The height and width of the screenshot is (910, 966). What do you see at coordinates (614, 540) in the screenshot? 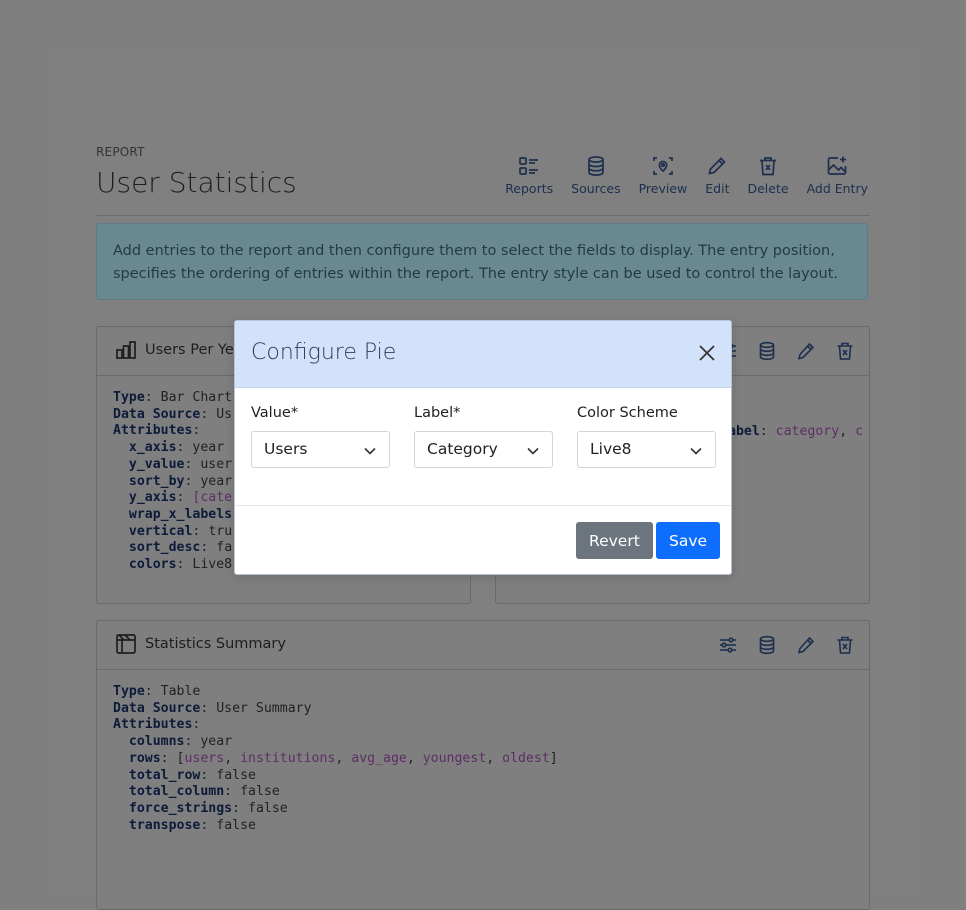
I see `revert-button: Revert` at bounding box center [614, 540].